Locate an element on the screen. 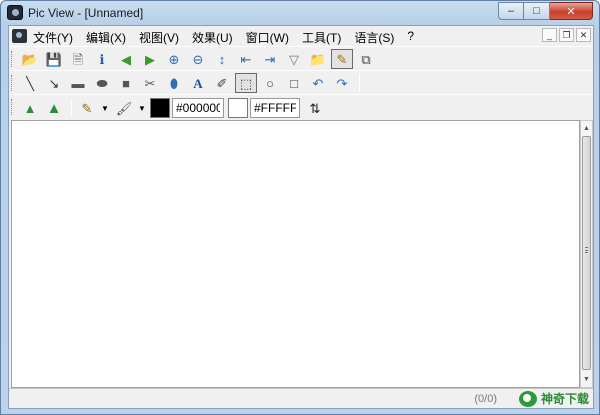  menu-view: 视图(V) is located at coordinates (159, 37).